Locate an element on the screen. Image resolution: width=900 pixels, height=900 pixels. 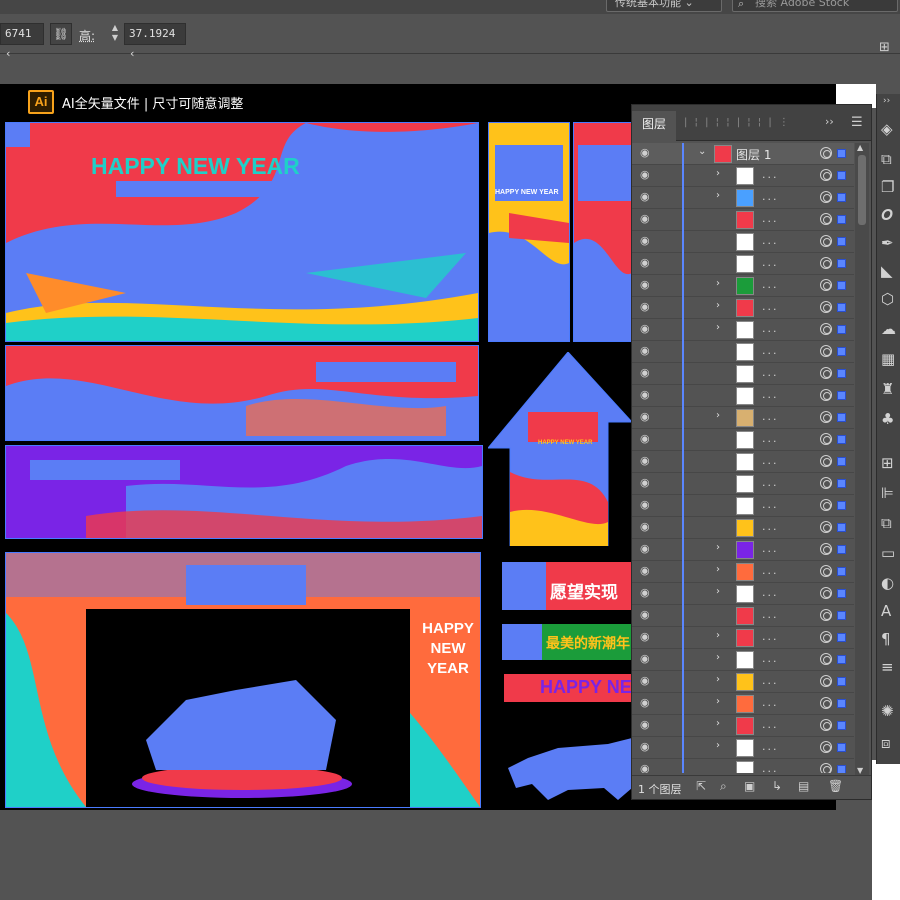
align-grid-icon: ⊞ is located at coordinates (884, 47).